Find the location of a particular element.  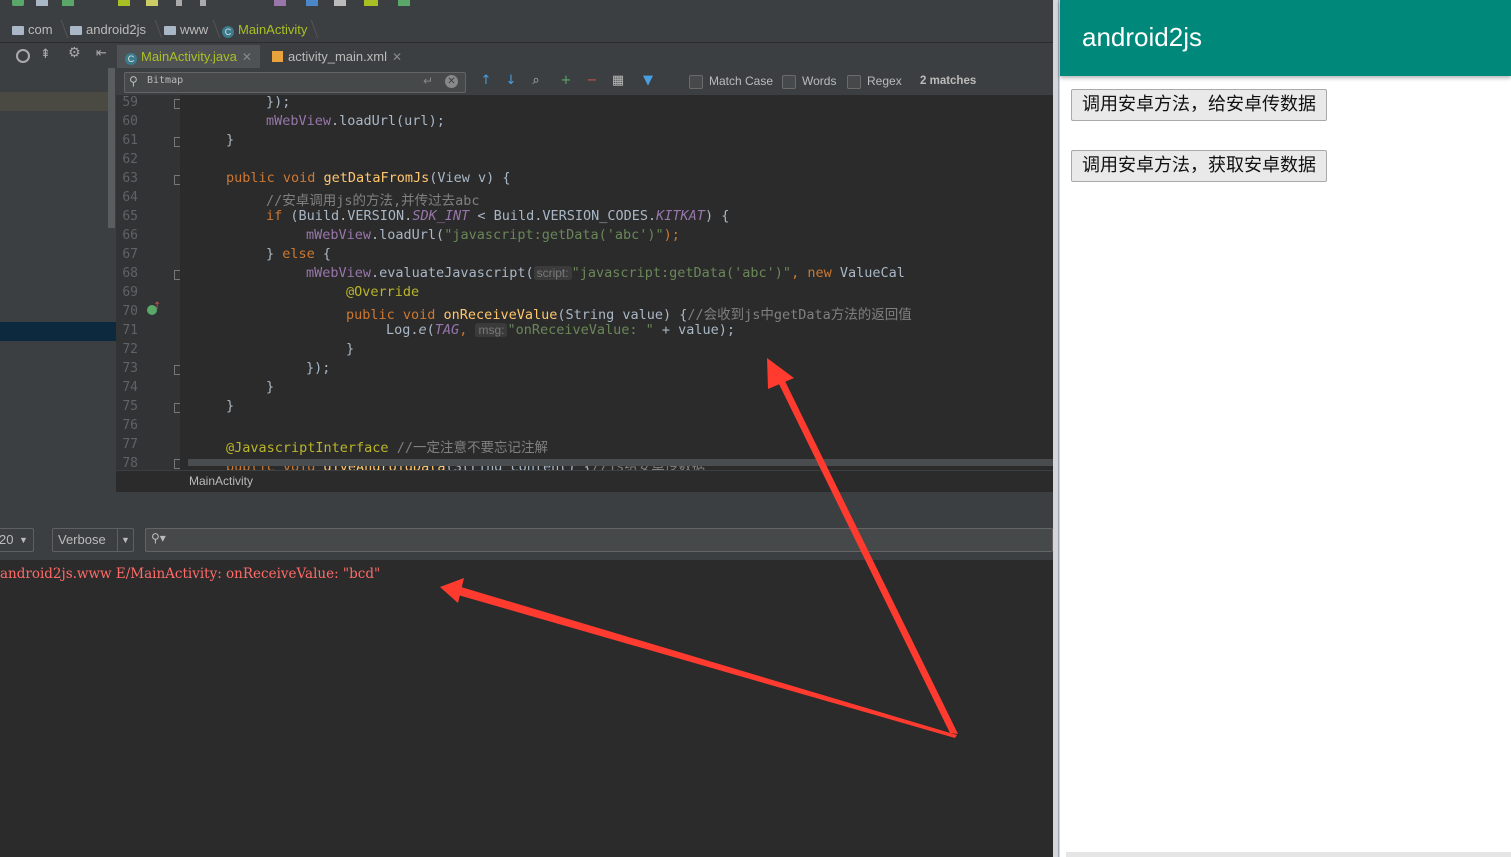

ms-icon is located at coordinates (371, 3).